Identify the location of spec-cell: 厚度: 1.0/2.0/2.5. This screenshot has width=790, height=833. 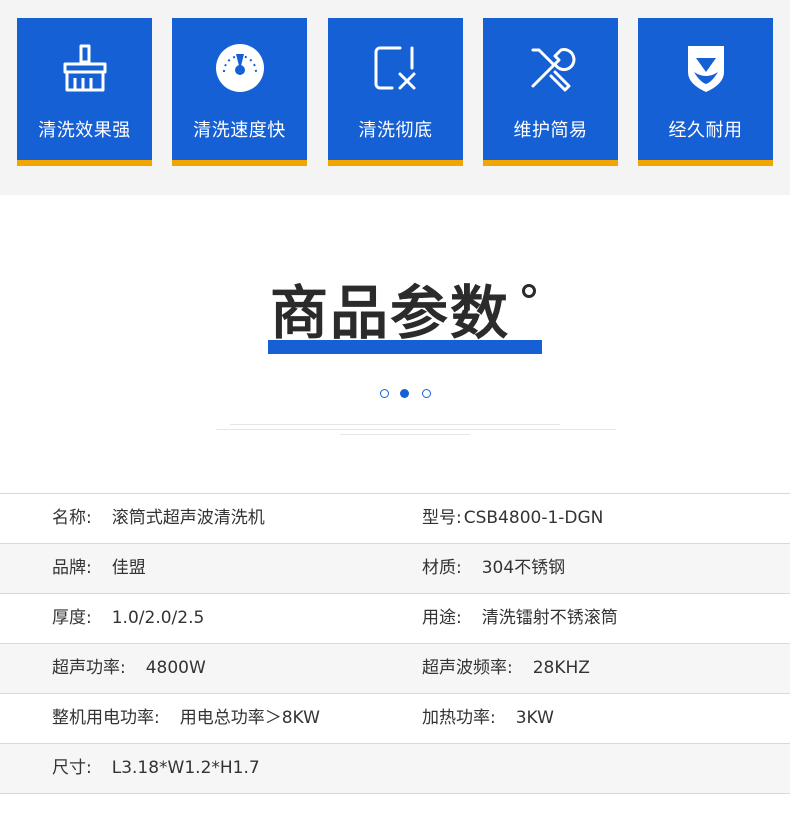
(128, 618).